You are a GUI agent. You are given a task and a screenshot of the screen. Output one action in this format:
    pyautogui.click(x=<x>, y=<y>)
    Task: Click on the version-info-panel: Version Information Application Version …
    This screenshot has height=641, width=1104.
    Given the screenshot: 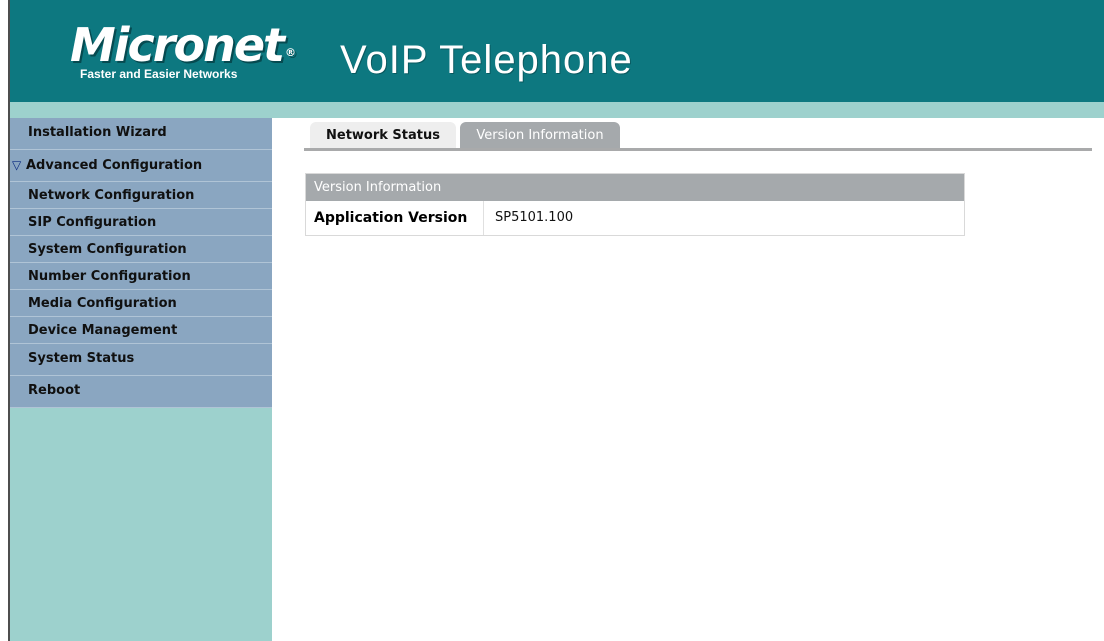 What is the action you would take?
    pyautogui.click(x=635, y=204)
    